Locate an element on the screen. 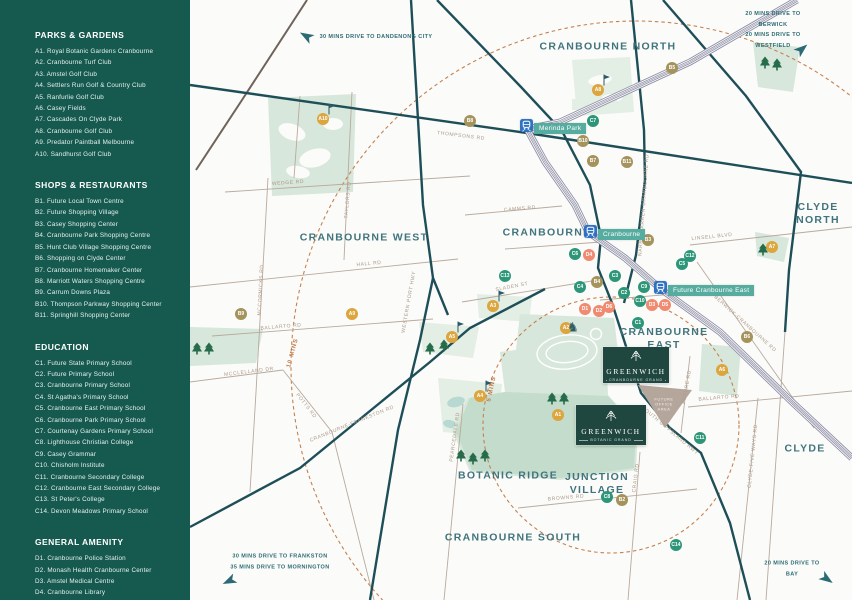 The height and width of the screenshot is (600, 852). legend-item: C14. Devon Meadows Primary School is located at coordinates (91, 511).